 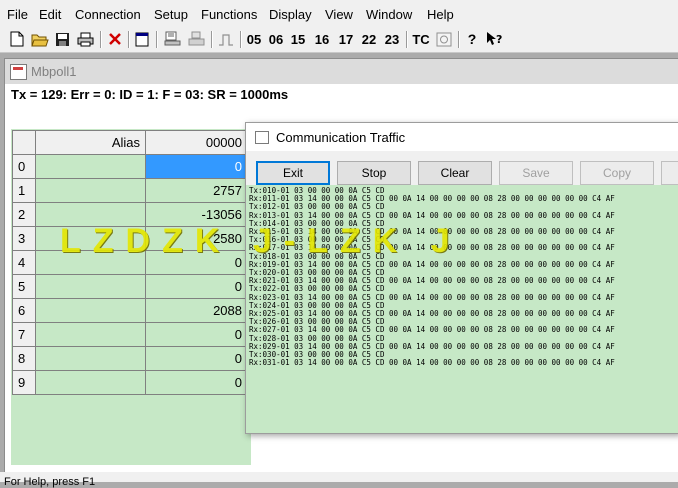 I want to click on function-15-button: 15, so click(x=298, y=39).